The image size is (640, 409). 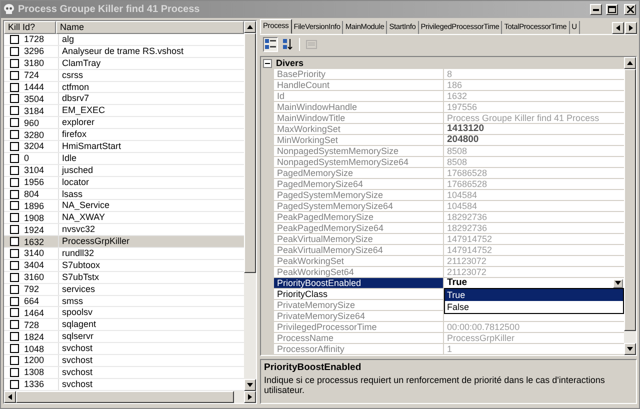 I want to click on property-name: Id, so click(x=359, y=96).